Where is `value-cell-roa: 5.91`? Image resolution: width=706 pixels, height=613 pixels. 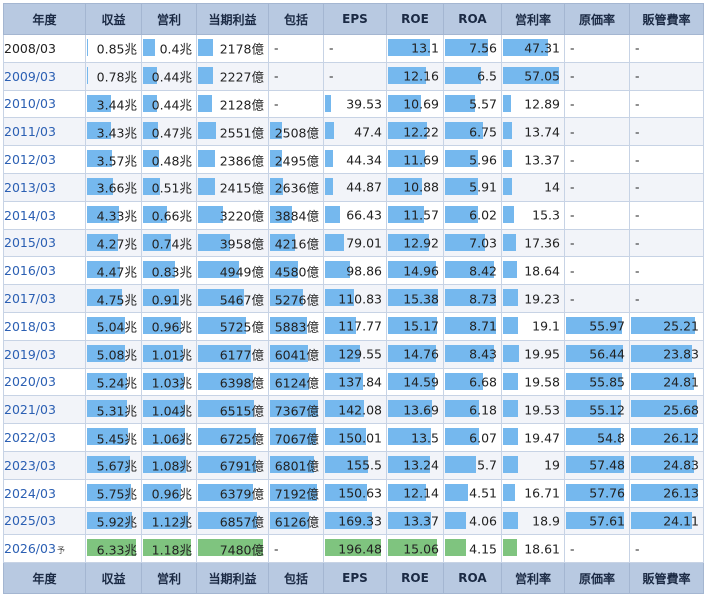
value-cell-roa: 5.91 is located at coordinates (472, 187).